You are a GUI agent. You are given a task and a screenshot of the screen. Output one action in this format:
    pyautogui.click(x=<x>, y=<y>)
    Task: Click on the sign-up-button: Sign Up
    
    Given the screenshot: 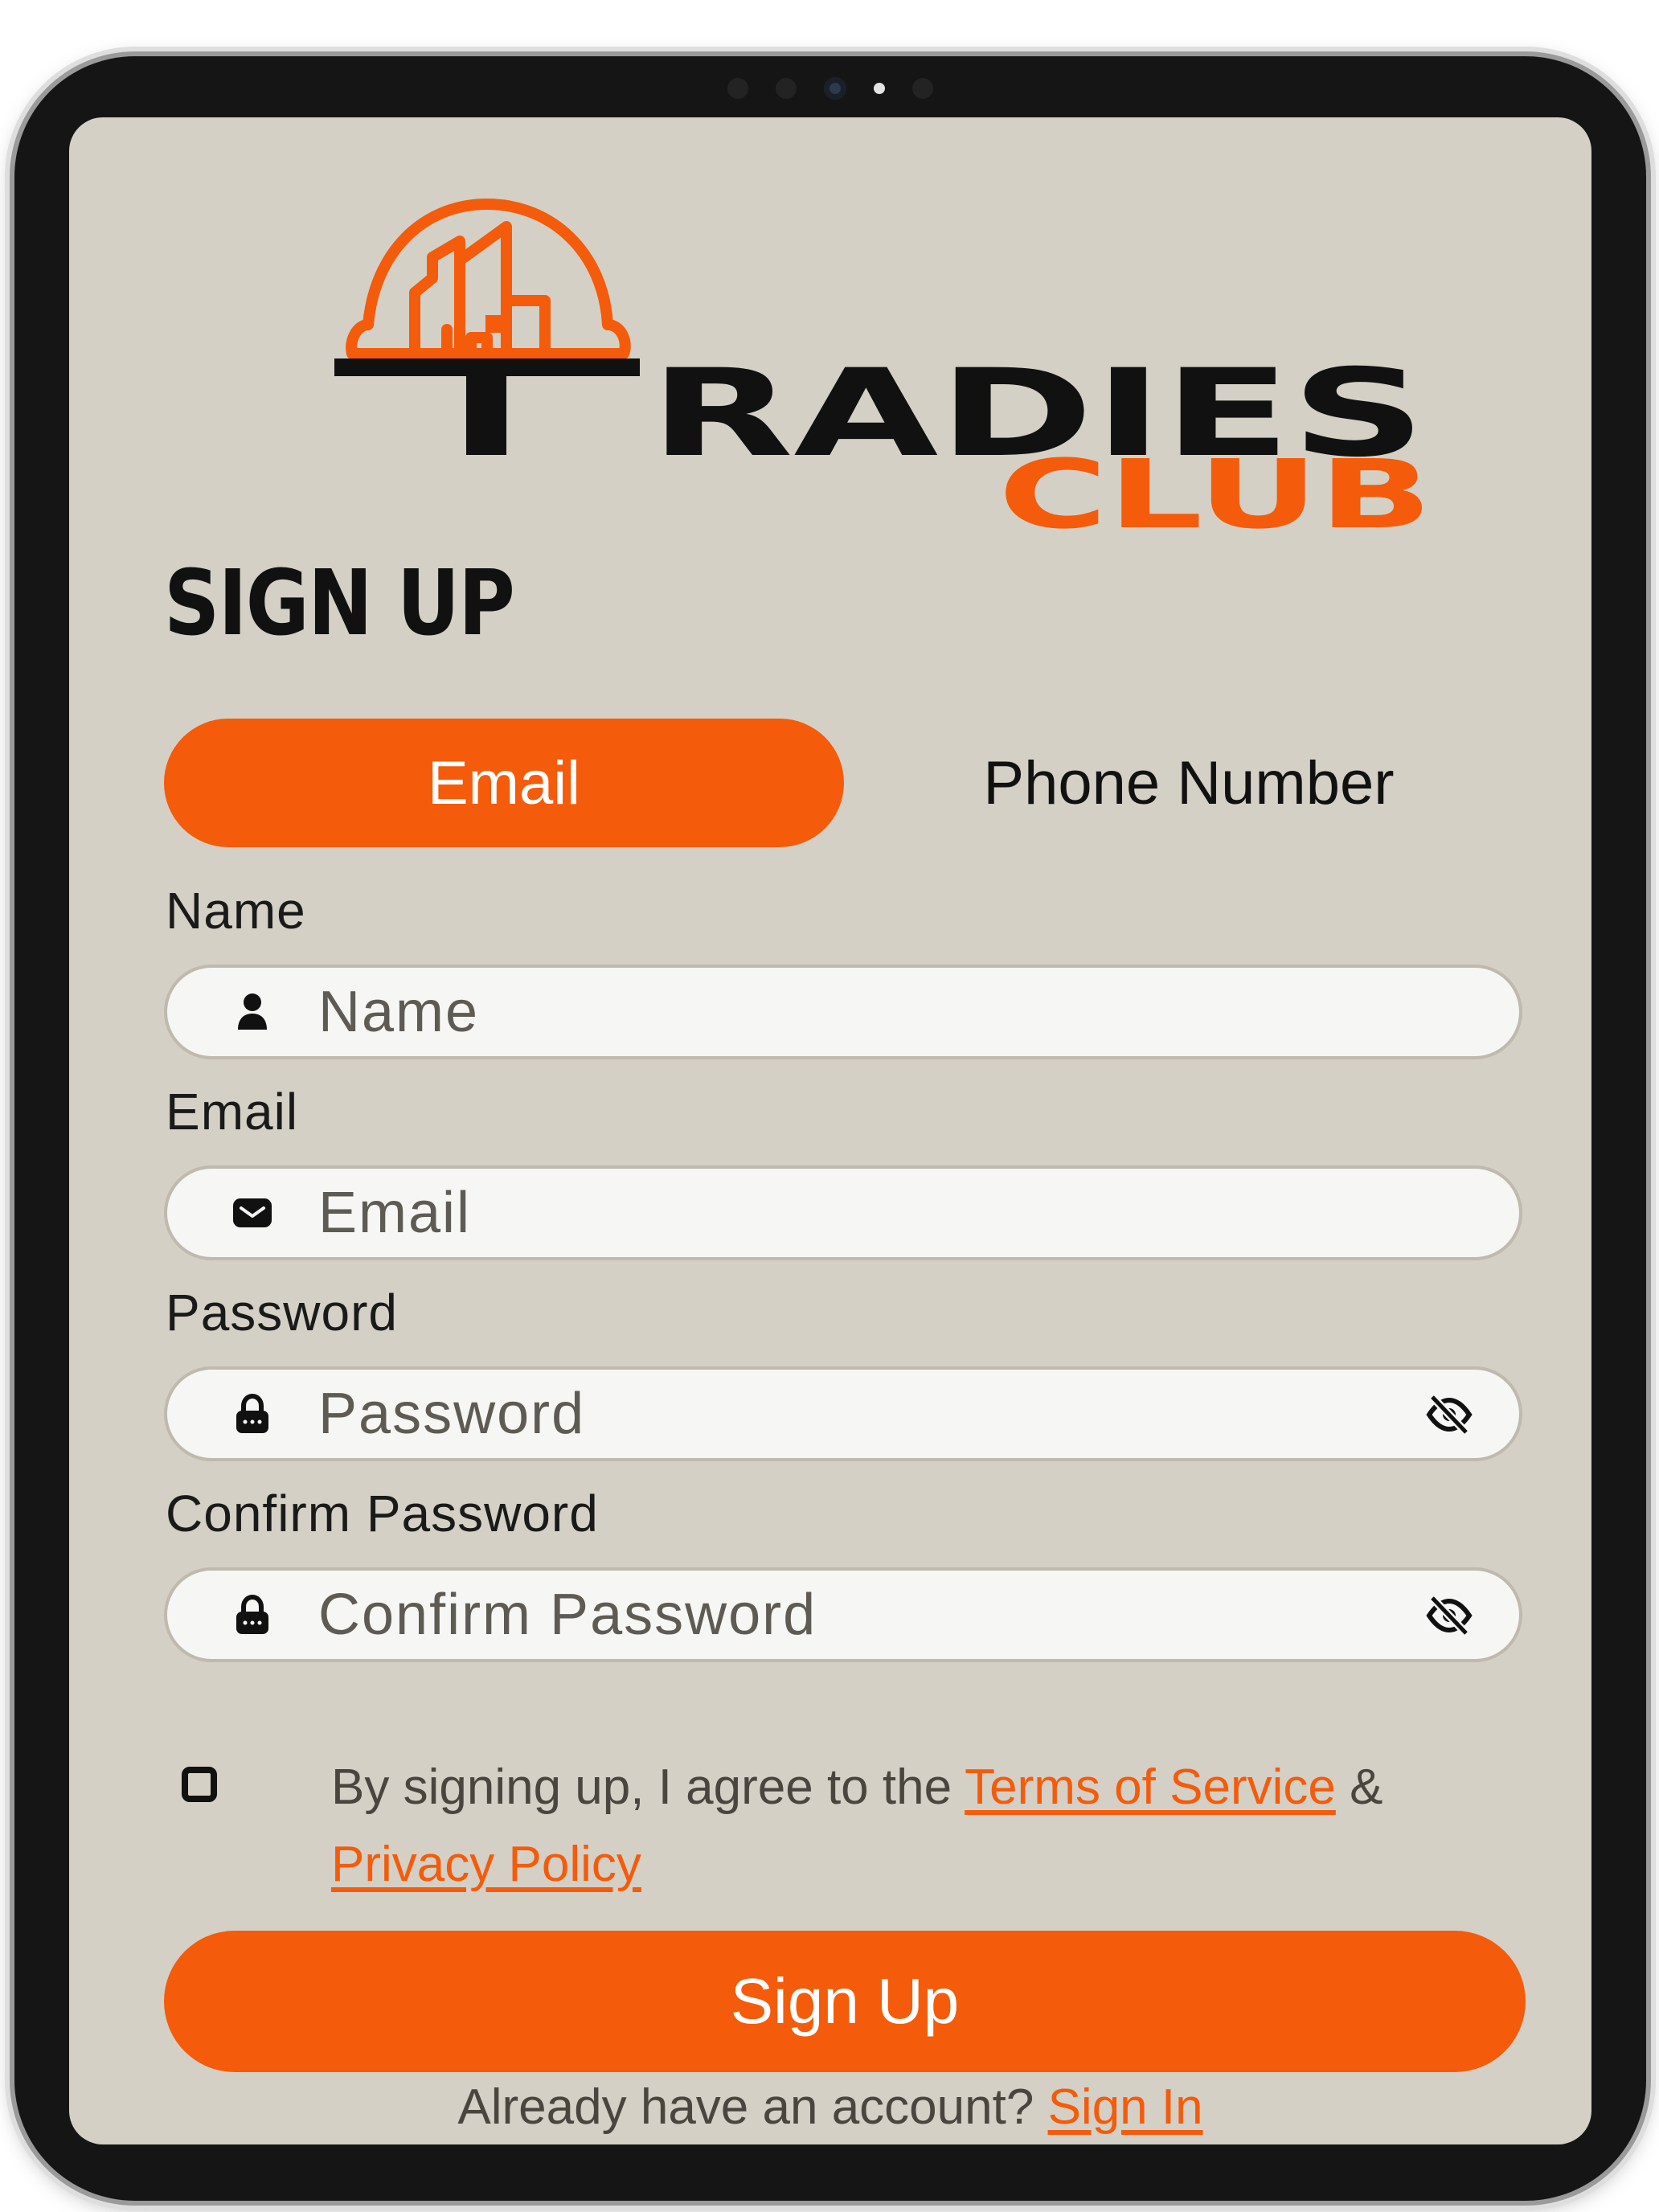 What is the action you would take?
    pyautogui.click(x=845, y=2002)
    